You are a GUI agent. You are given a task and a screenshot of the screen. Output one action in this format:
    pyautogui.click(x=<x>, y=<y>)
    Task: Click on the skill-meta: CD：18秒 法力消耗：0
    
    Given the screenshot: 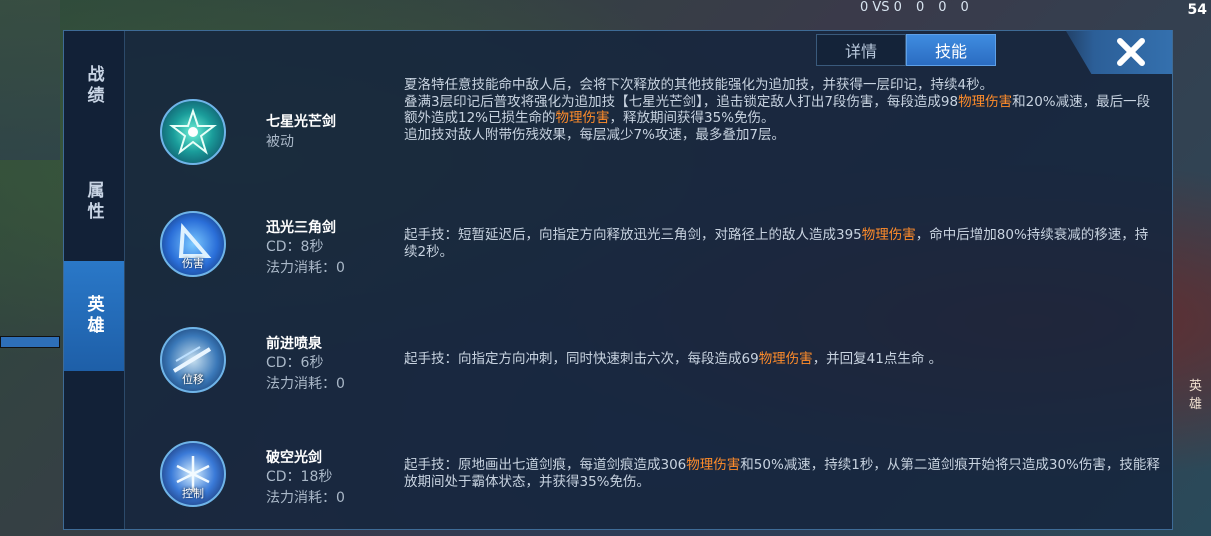 What is the action you would take?
    pyautogui.click(x=305, y=488)
    